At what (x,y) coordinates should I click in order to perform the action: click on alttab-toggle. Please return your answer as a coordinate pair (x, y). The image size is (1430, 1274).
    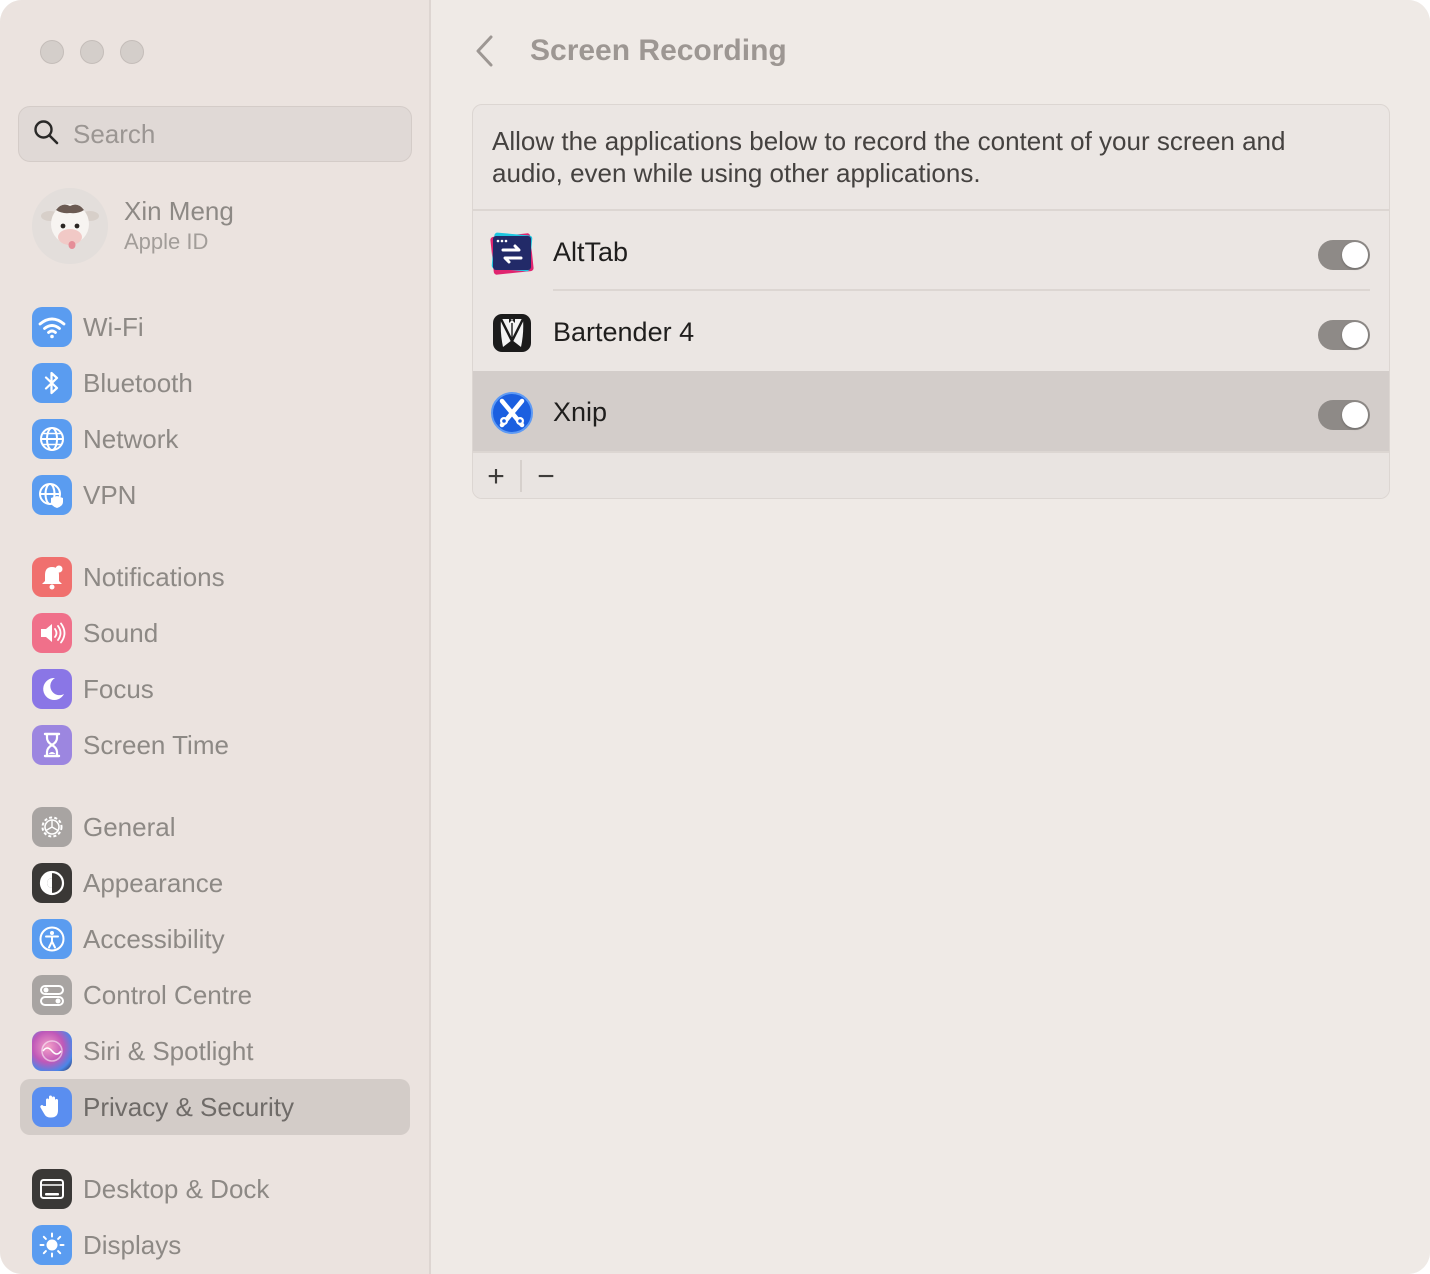
    Looking at the image, I should click on (1344, 255).